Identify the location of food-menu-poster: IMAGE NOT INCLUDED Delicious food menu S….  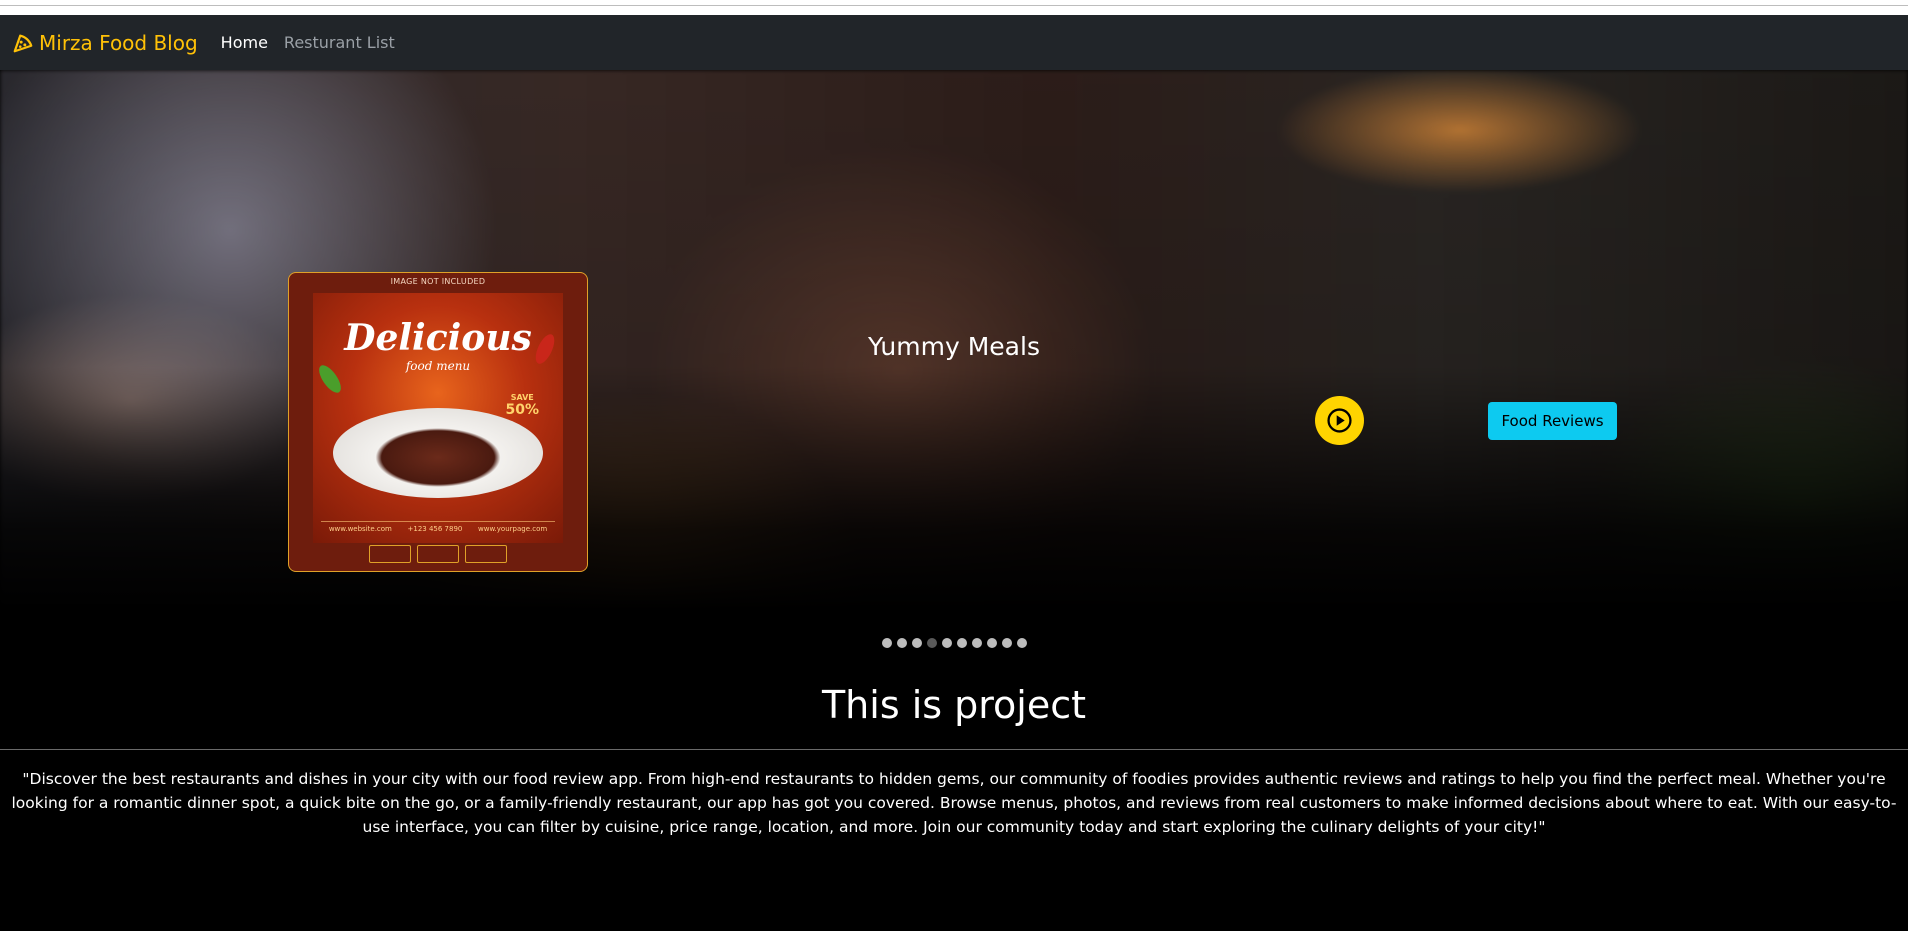
(438, 422).